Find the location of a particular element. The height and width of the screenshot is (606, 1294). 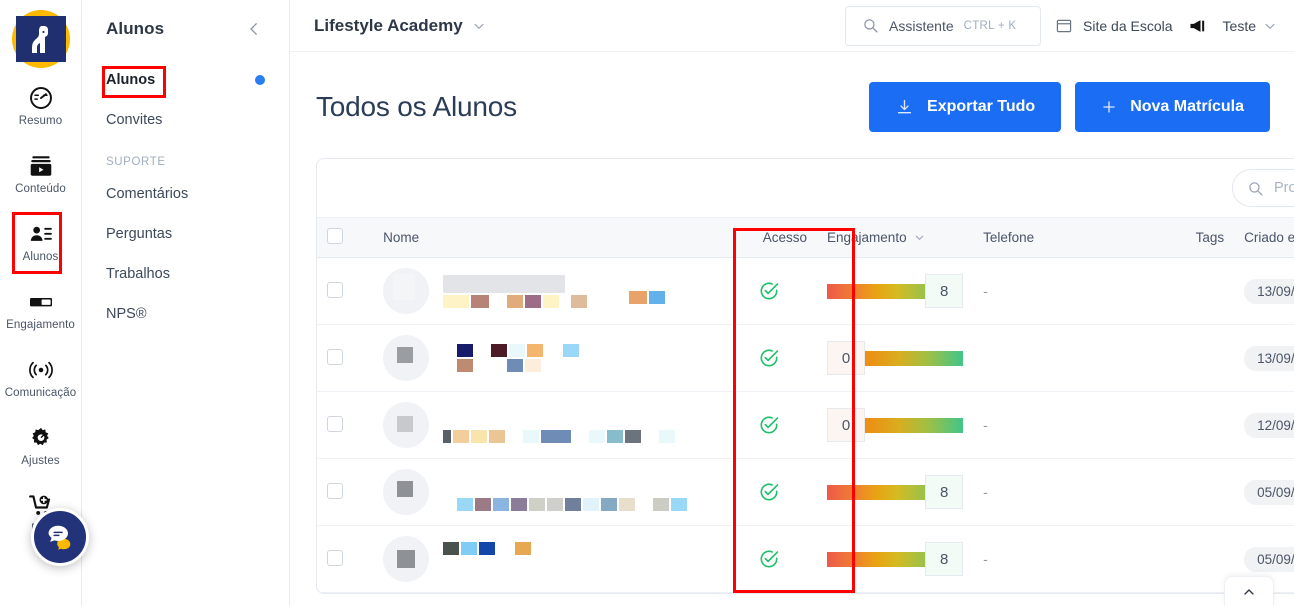

table-row: 8 - 13/09/2023 há 22 ho is located at coordinates (805, 291).